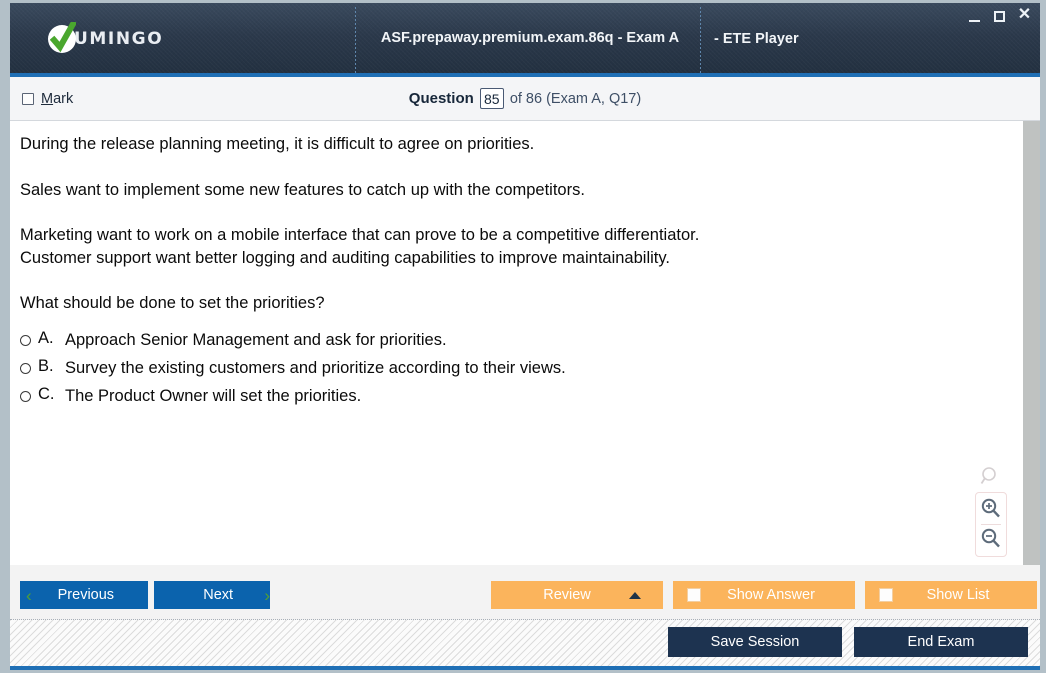 The height and width of the screenshot is (673, 1046). Describe the element at coordinates (771, 595) in the screenshot. I see `show-answer-label: Show Answer` at that location.